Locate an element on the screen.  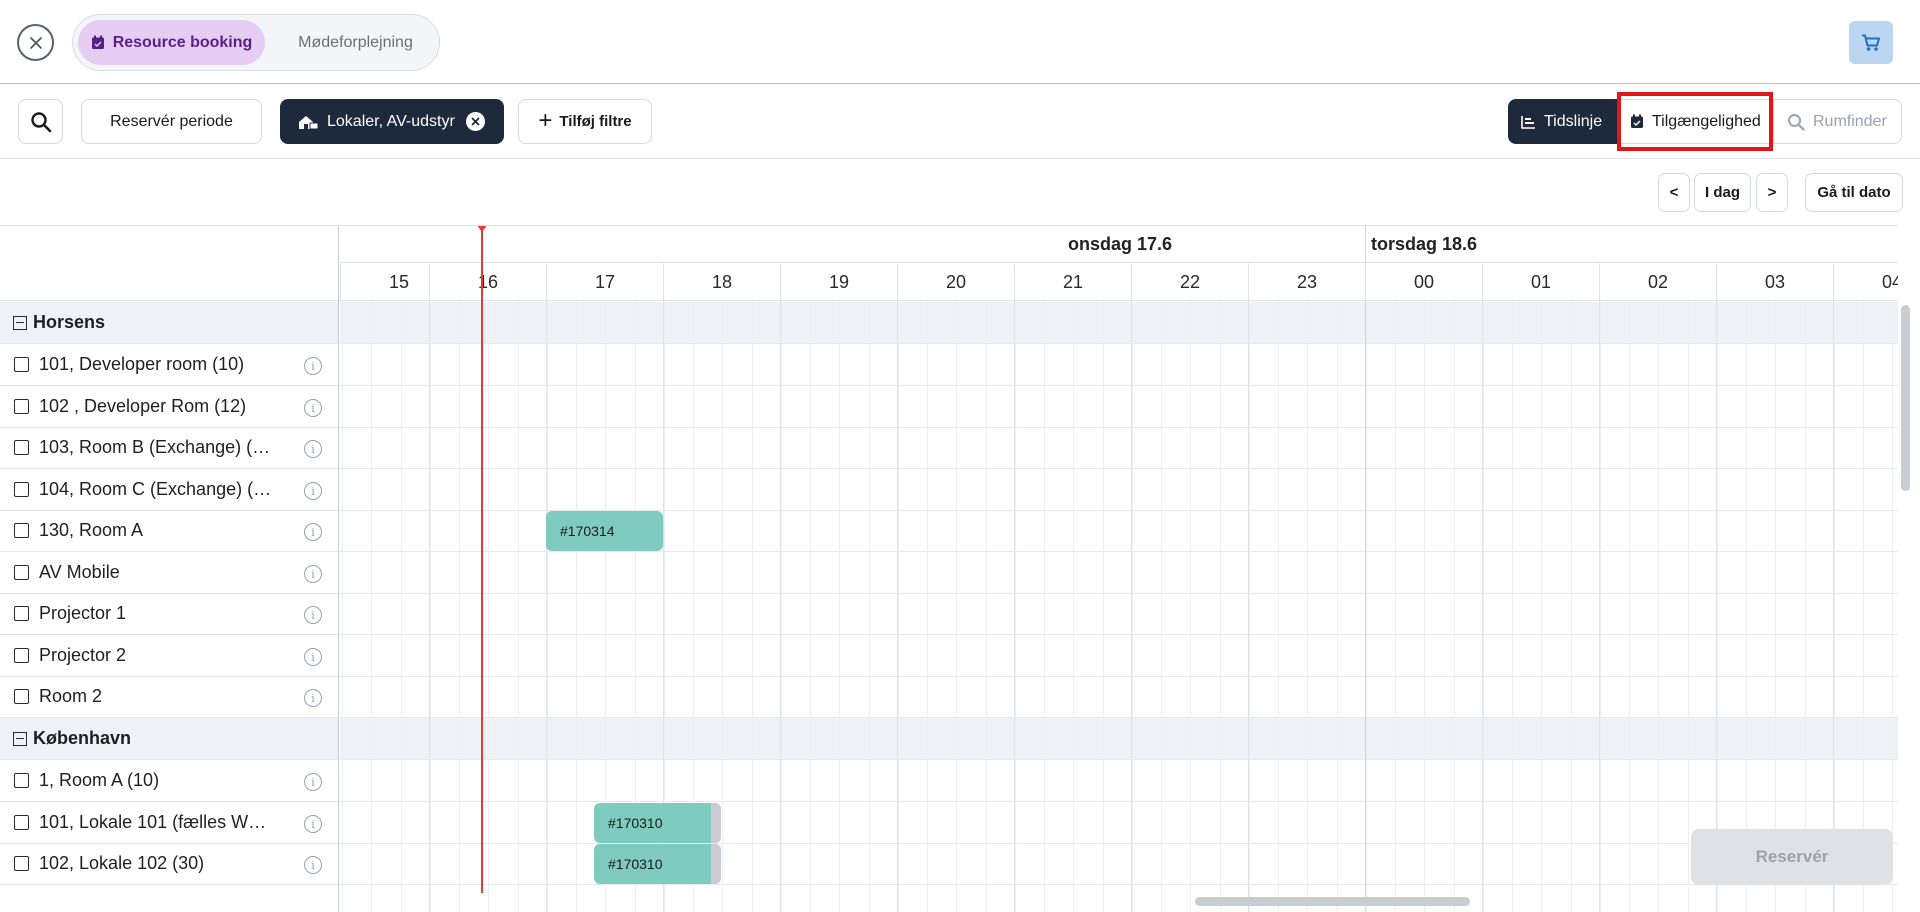
group-row-kobenhavn: København is located at coordinates (169, 739).